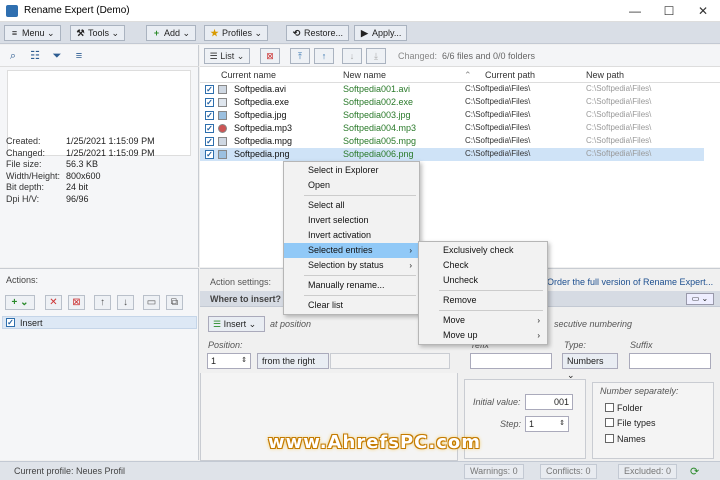 This screenshot has width=720, height=480. I want to click on menu-item-remove: Remove, so click(483, 300).